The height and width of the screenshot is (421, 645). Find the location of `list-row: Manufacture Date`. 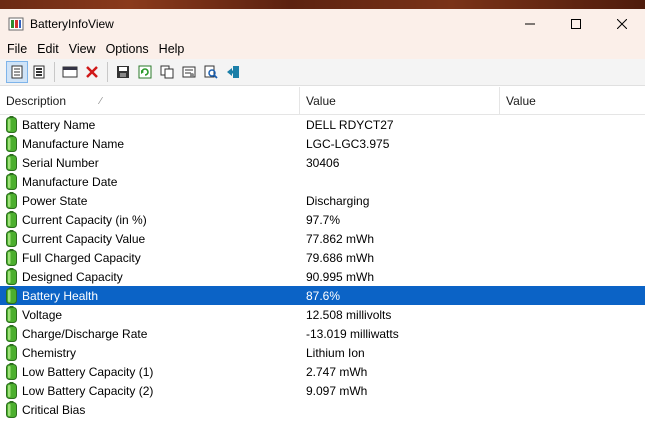

list-row: Manufacture Date is located at coordinates (322, 181).